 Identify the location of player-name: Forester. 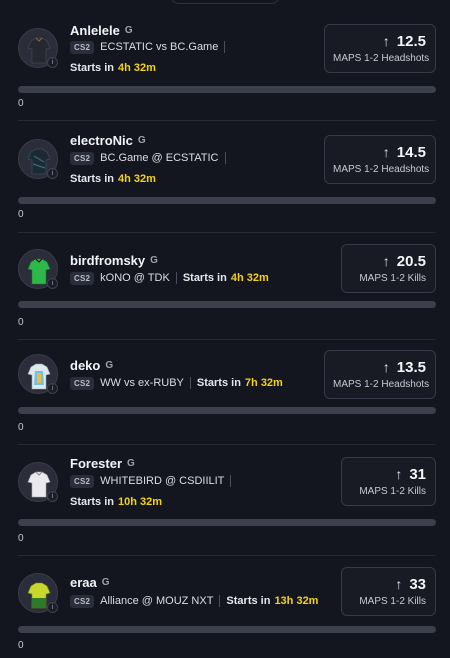
(96, 463).